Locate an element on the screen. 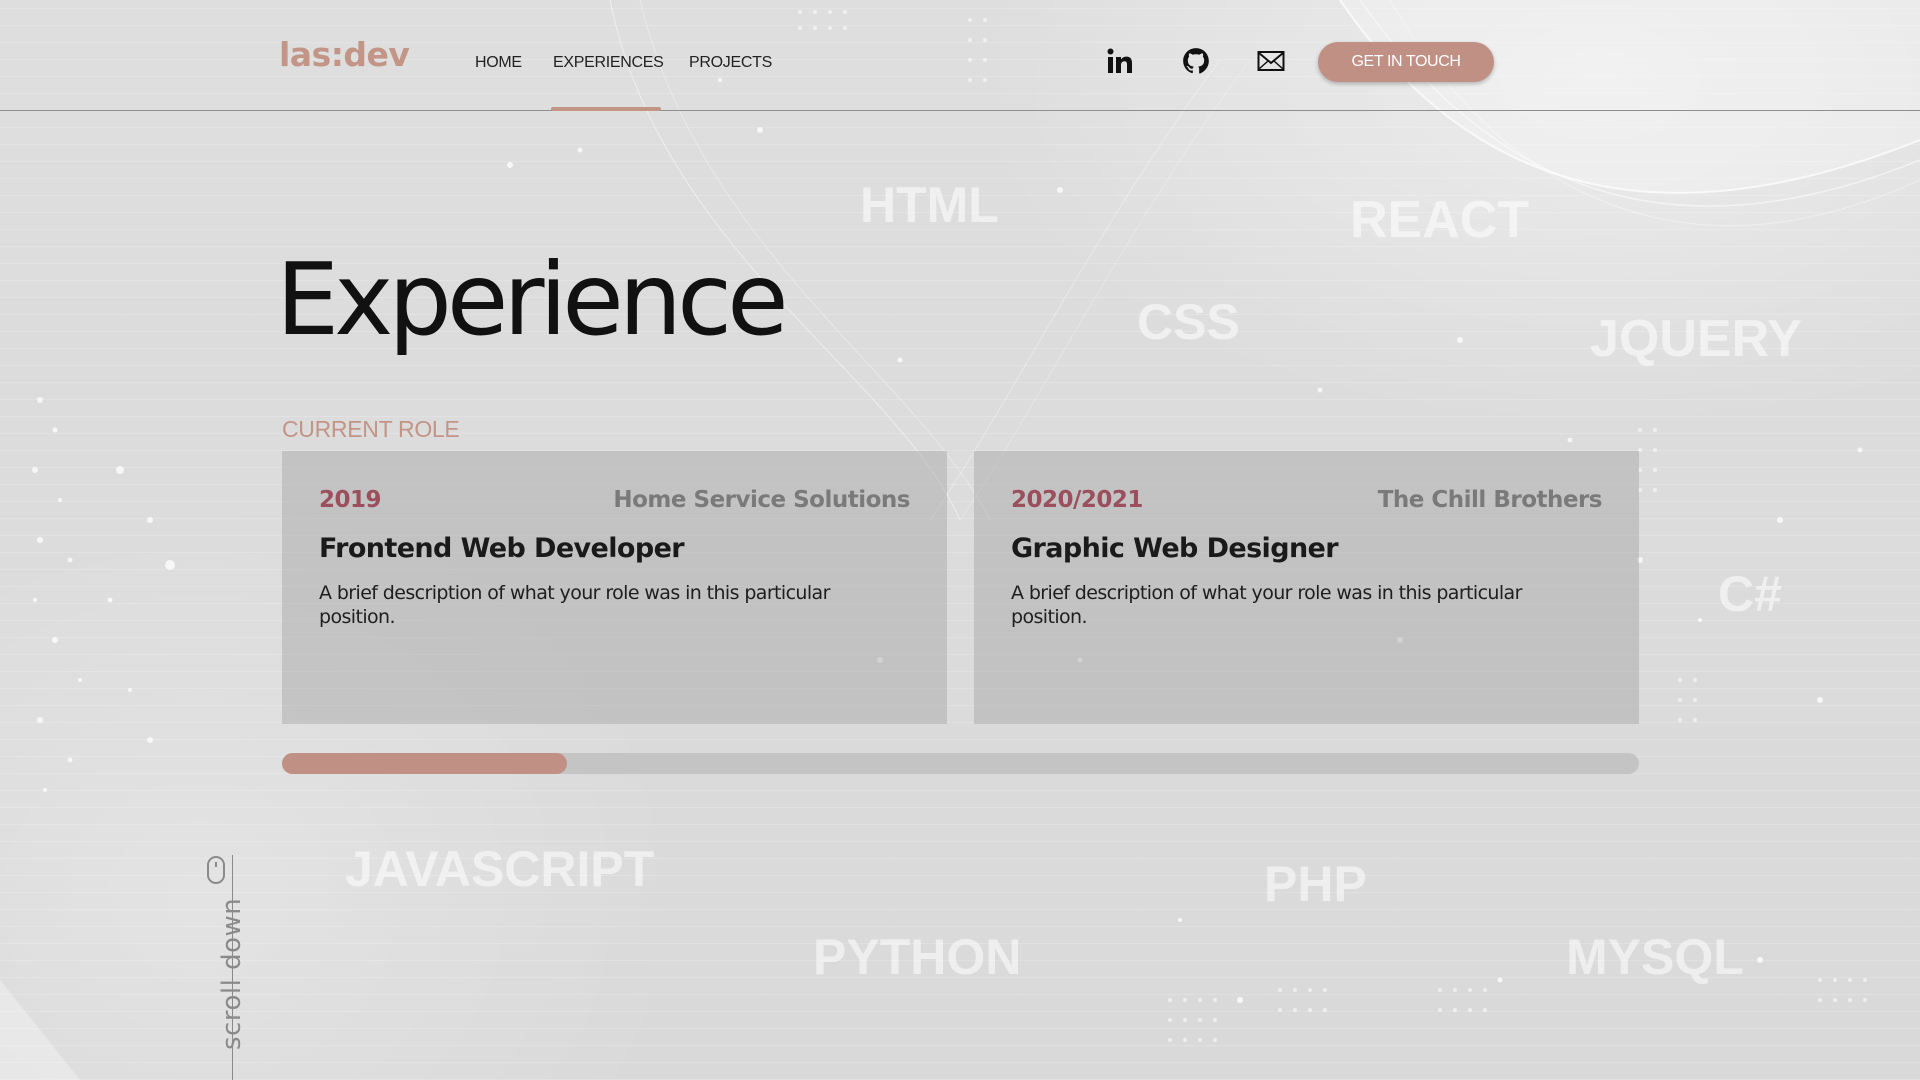 This screenshot has width=1920, height=1080. bg-word-css: CSS is located at coordinates (1188, 322).